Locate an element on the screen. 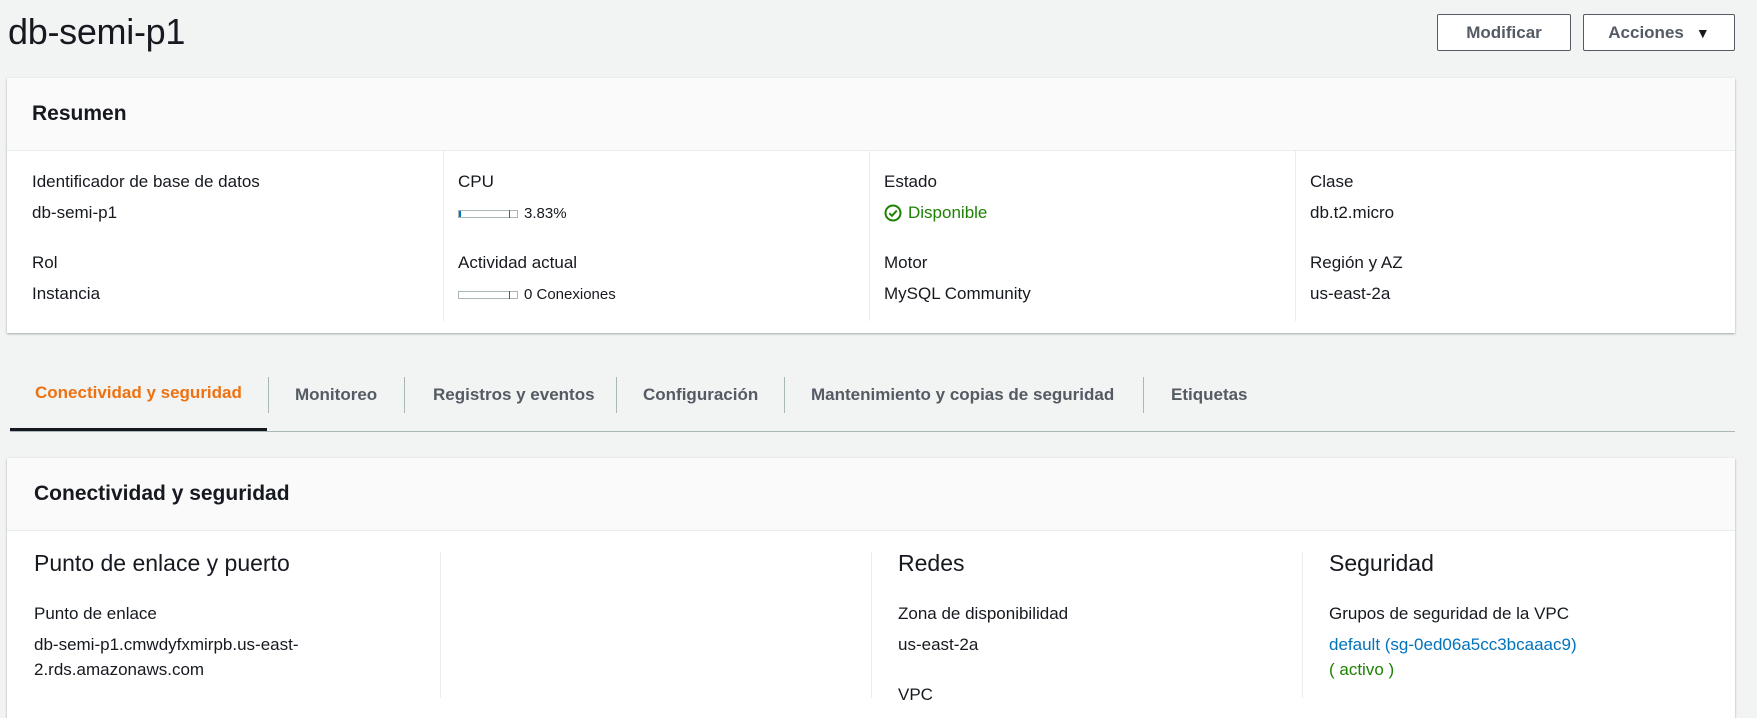 The width and height of the screenshot is (1757, 718). status-badge: Disponible is located at coordinates (935, 213).